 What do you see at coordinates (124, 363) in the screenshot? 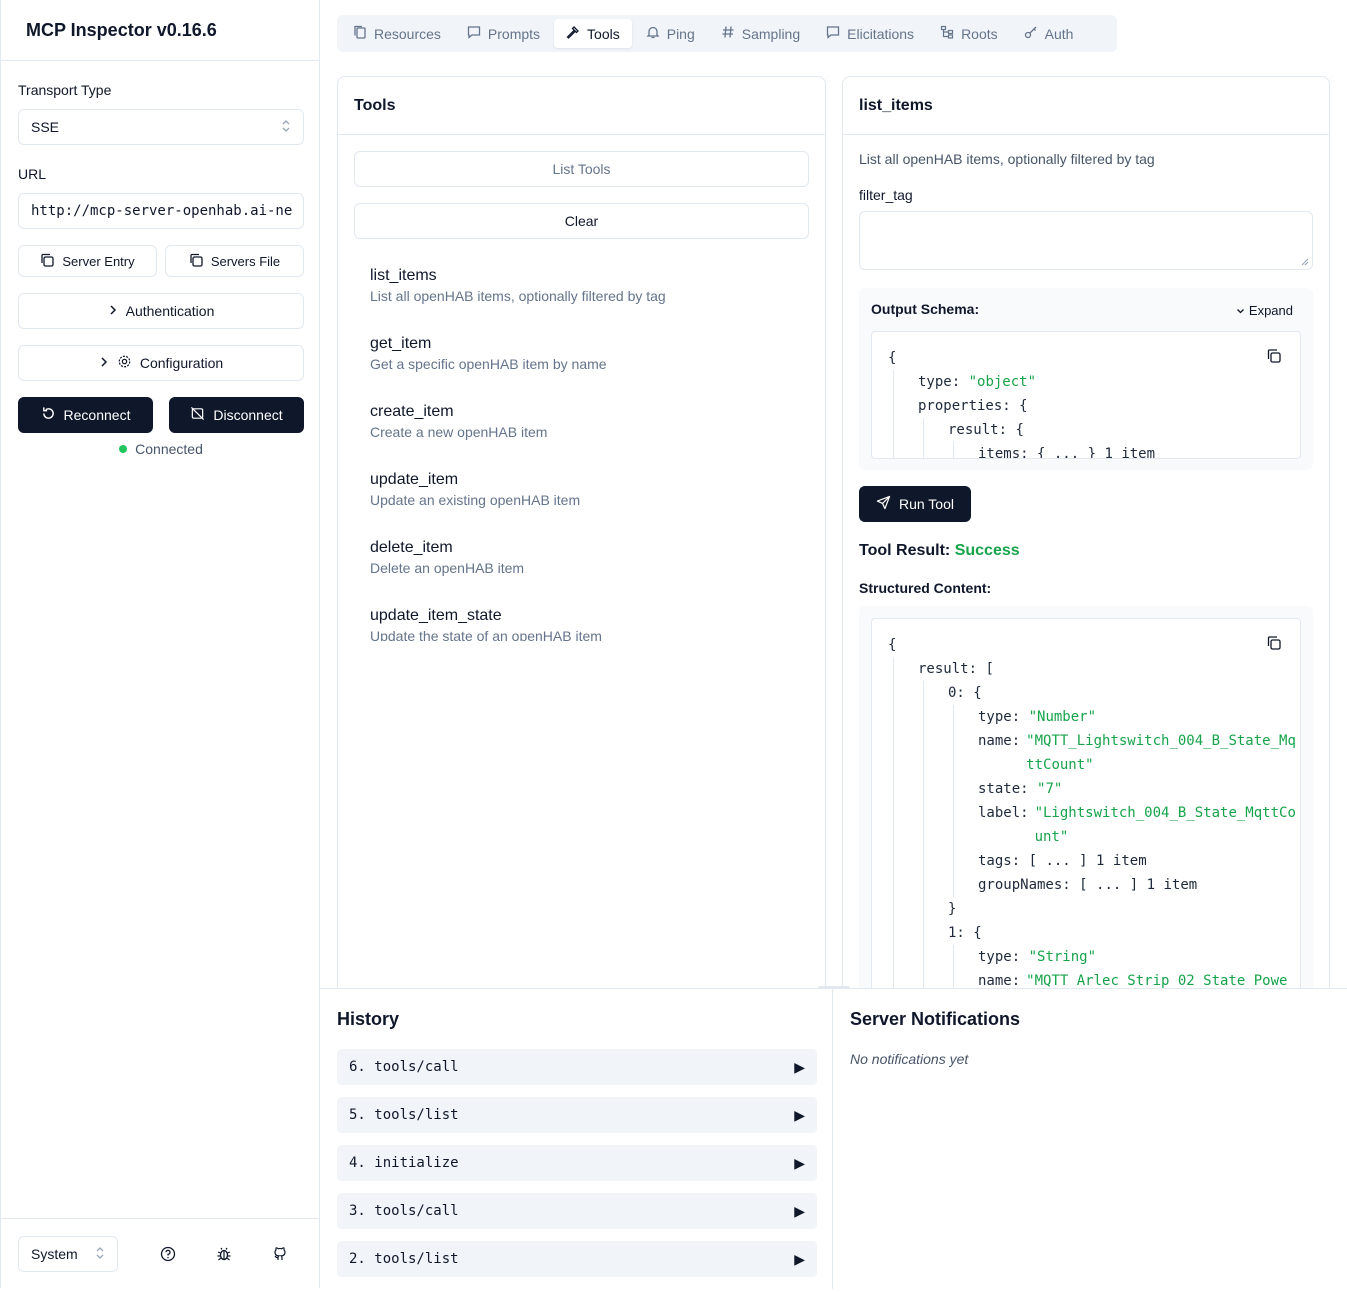
I see `gear-icon` at bounding box center [124, 363].